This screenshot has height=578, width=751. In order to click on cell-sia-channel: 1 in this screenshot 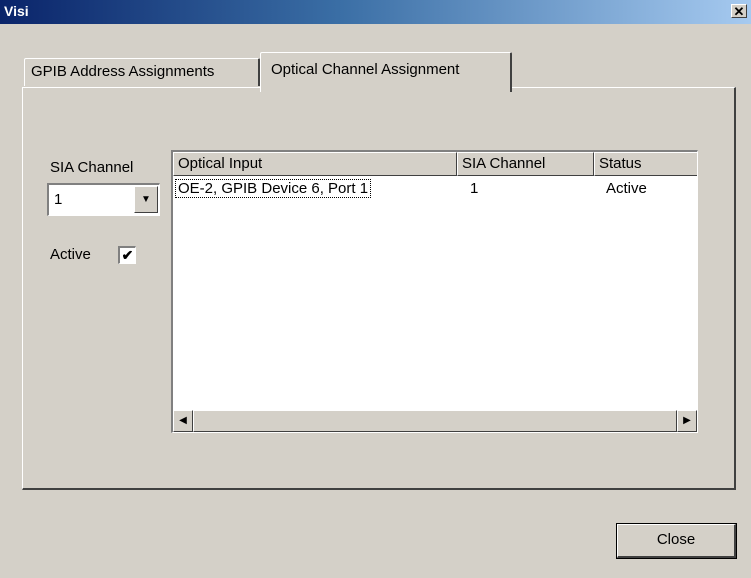, I will do `click(474, 188)`.